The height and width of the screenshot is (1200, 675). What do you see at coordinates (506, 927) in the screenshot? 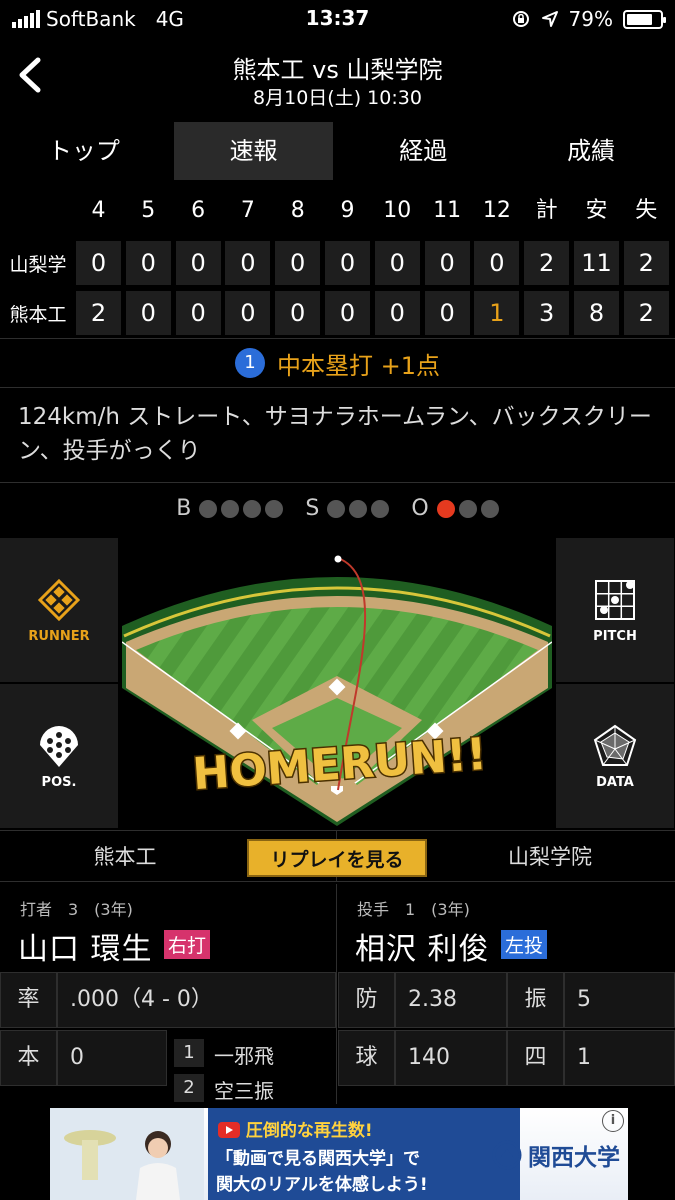
I see `pitcher-card: 投手 1 (3年) 相沢 利俊 左投` at bounding box center [506, 927].